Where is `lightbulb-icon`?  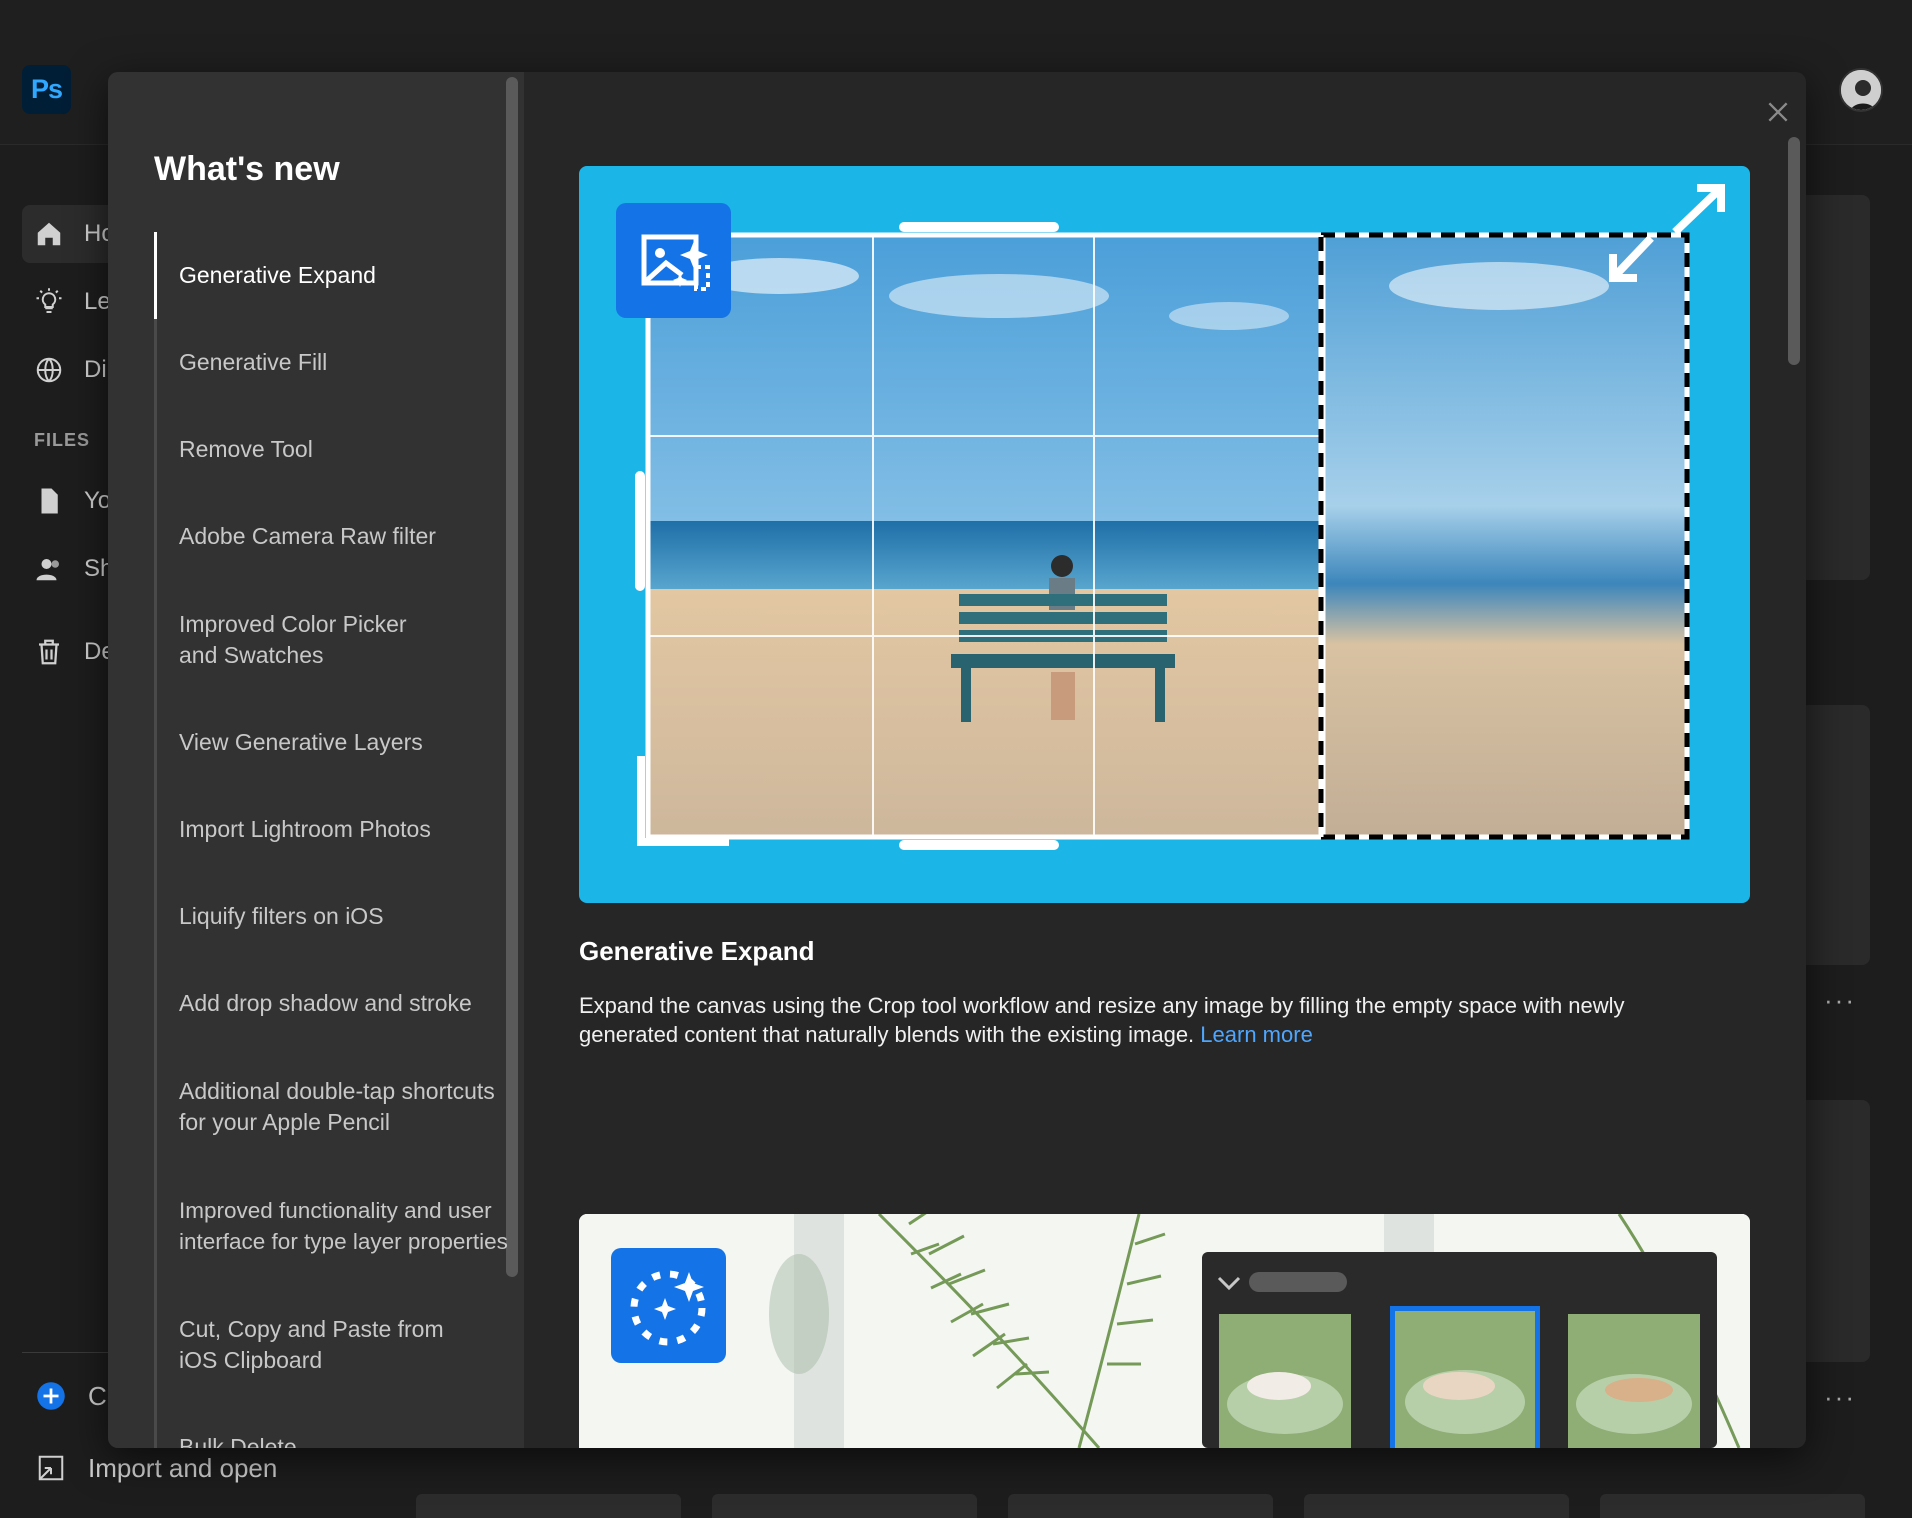 lightbulb-icon is located at coordinates (49, 300).